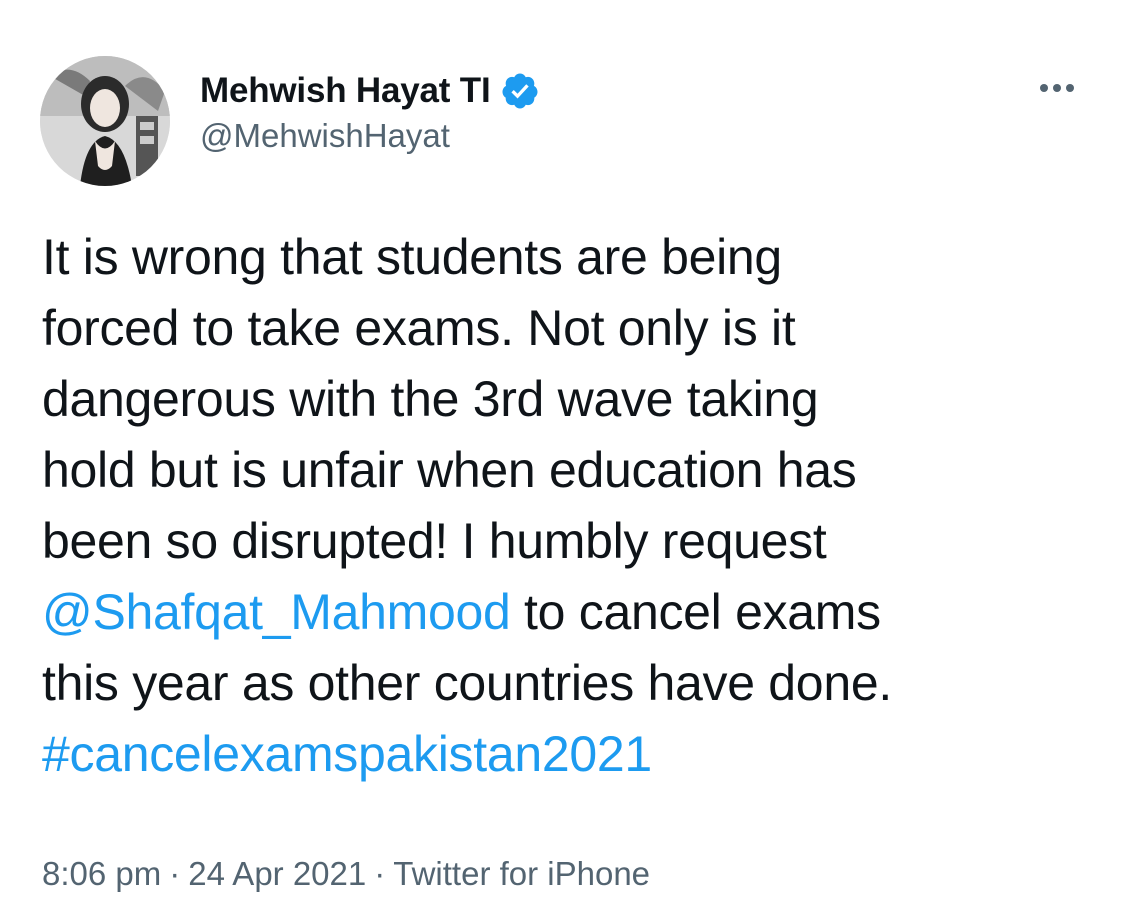 Image resolution: width=1124 pixels, height=915 pixels. I want to click on author-name: Mehwish Hayat TI, so click(345, 91).